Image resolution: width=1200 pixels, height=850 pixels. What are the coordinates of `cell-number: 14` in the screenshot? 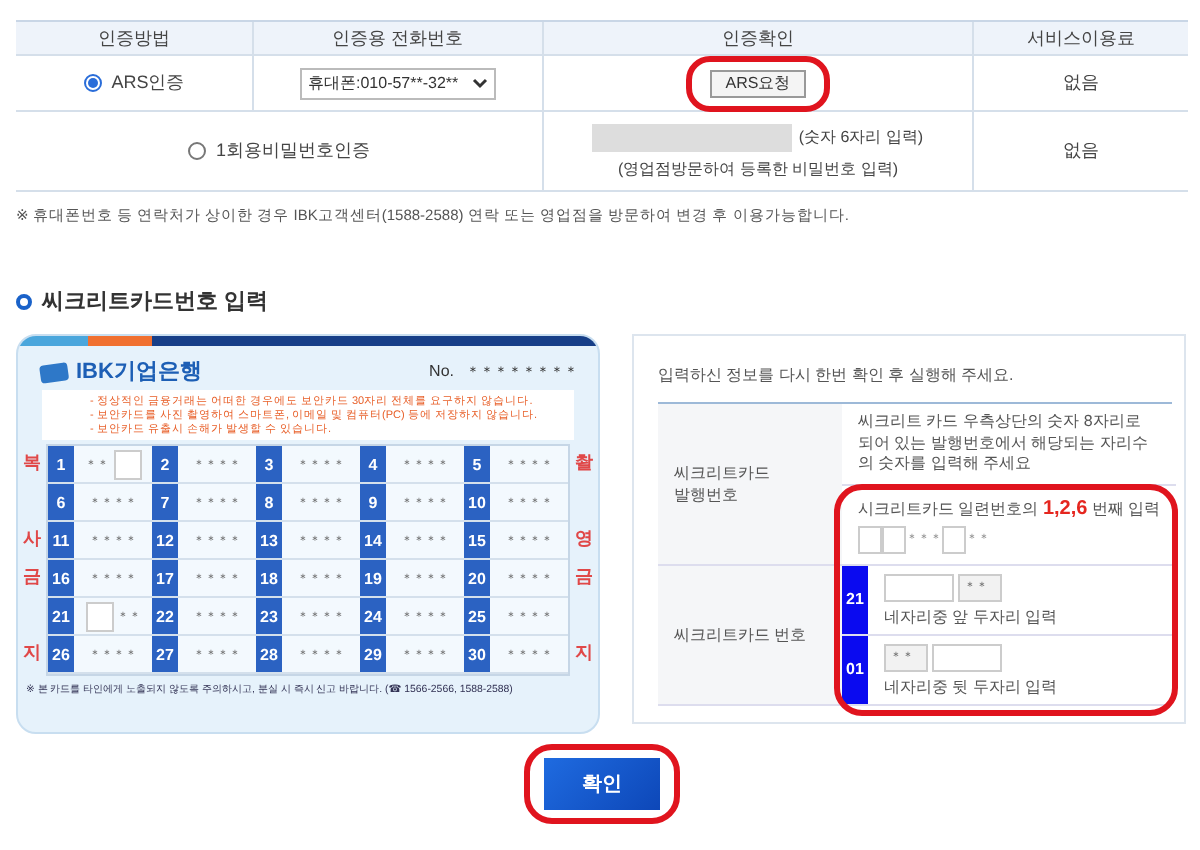 It's located at (373, 540).